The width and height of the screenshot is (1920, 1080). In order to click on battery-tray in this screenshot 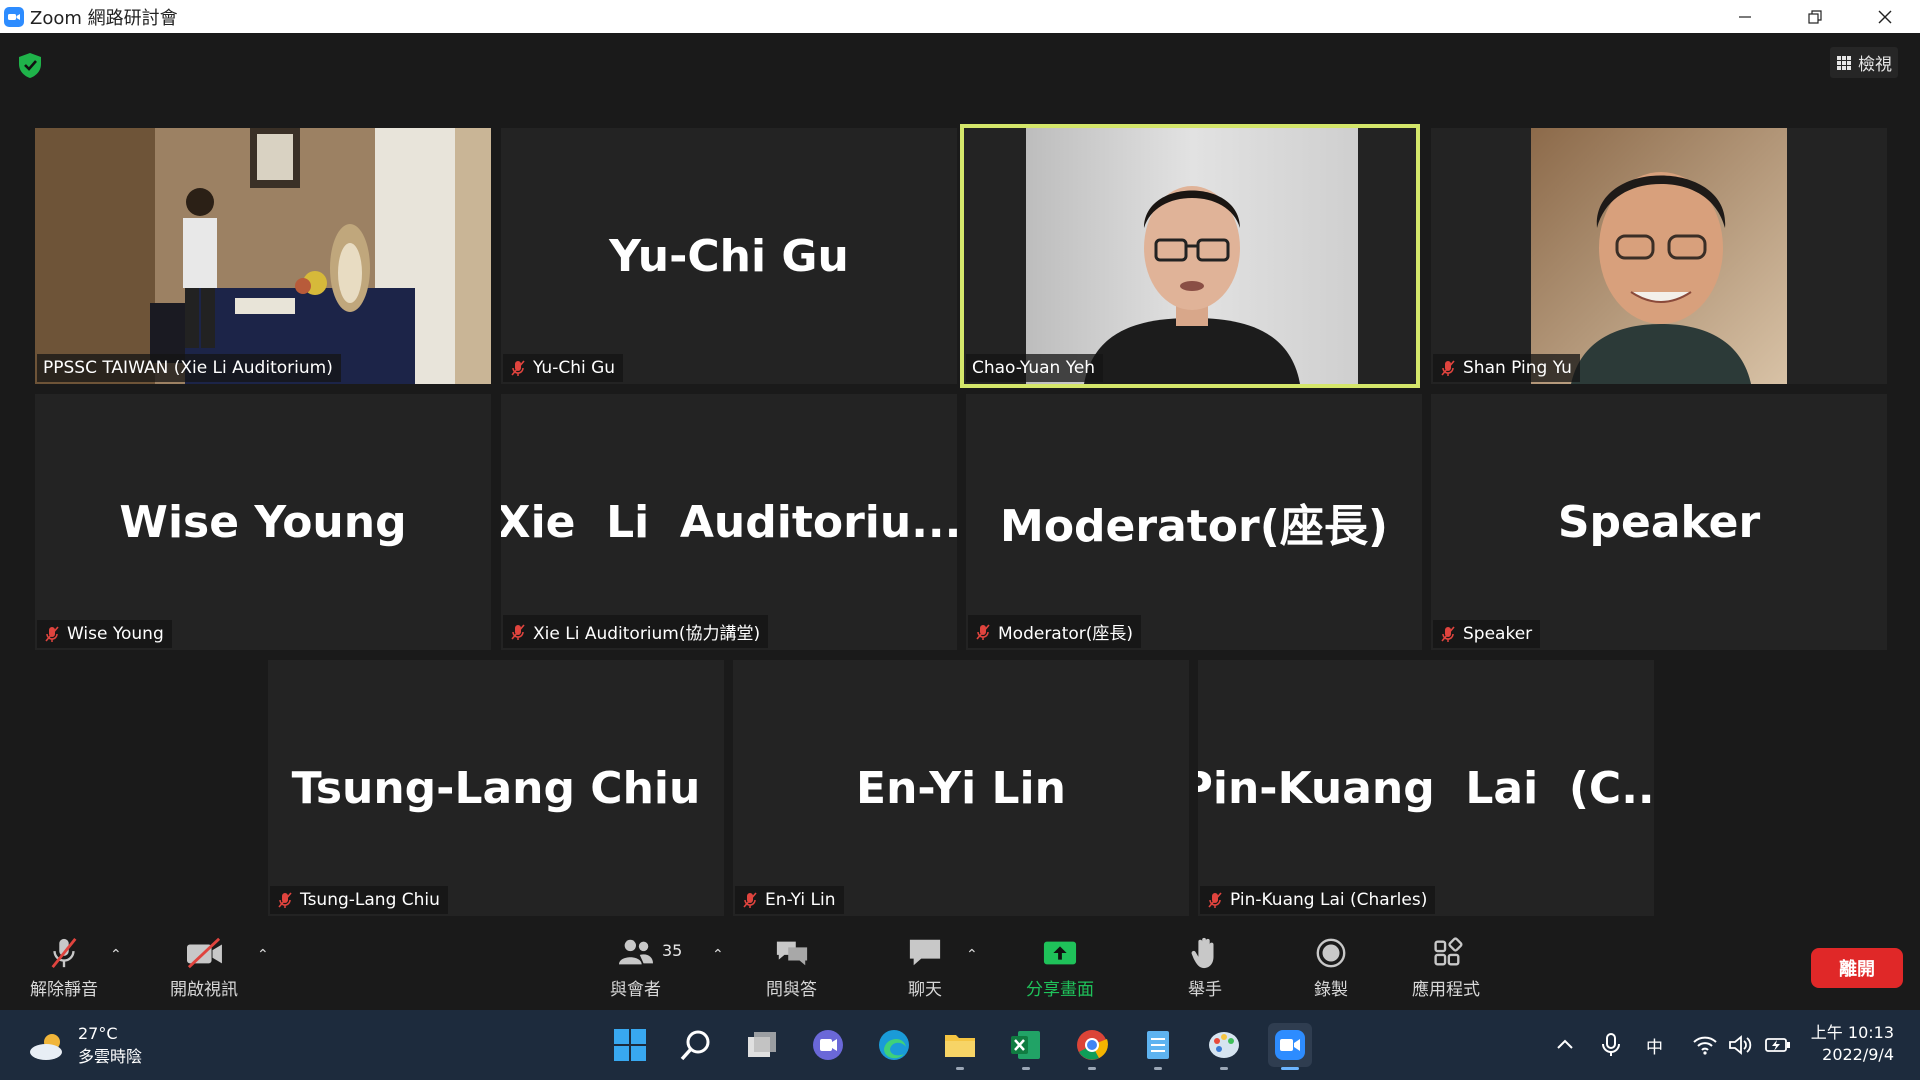, I will do `click(1778, 1045)`.